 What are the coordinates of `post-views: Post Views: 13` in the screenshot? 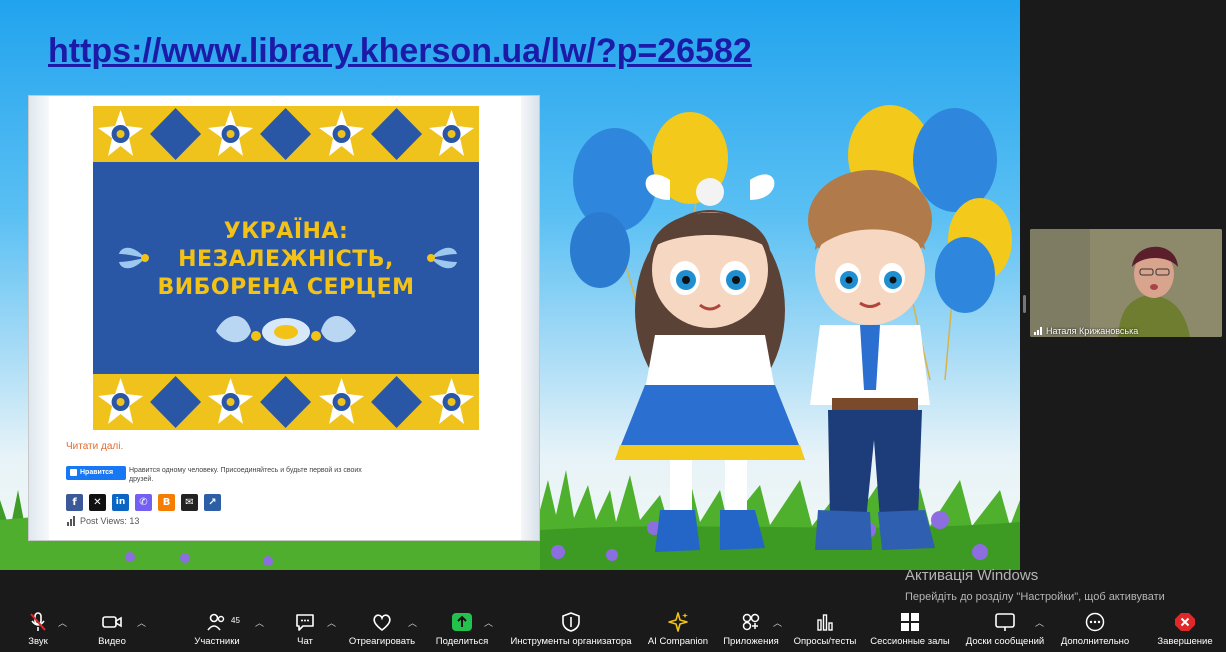 It's located at (103, 521).